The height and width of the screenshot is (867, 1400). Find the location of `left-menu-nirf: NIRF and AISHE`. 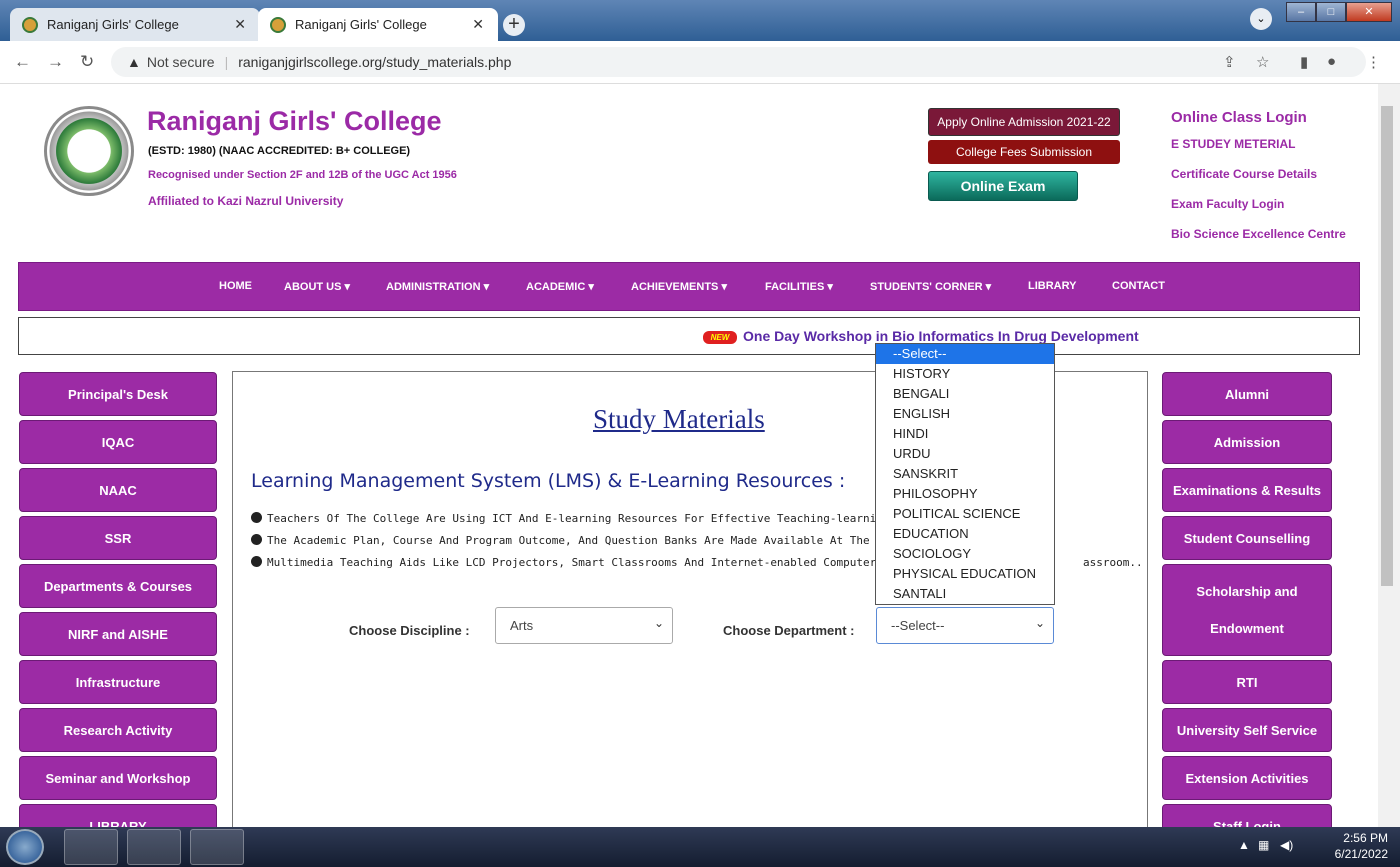

left-menu-nirf: NIRF and AISHE is located at coordinates (118, 634).